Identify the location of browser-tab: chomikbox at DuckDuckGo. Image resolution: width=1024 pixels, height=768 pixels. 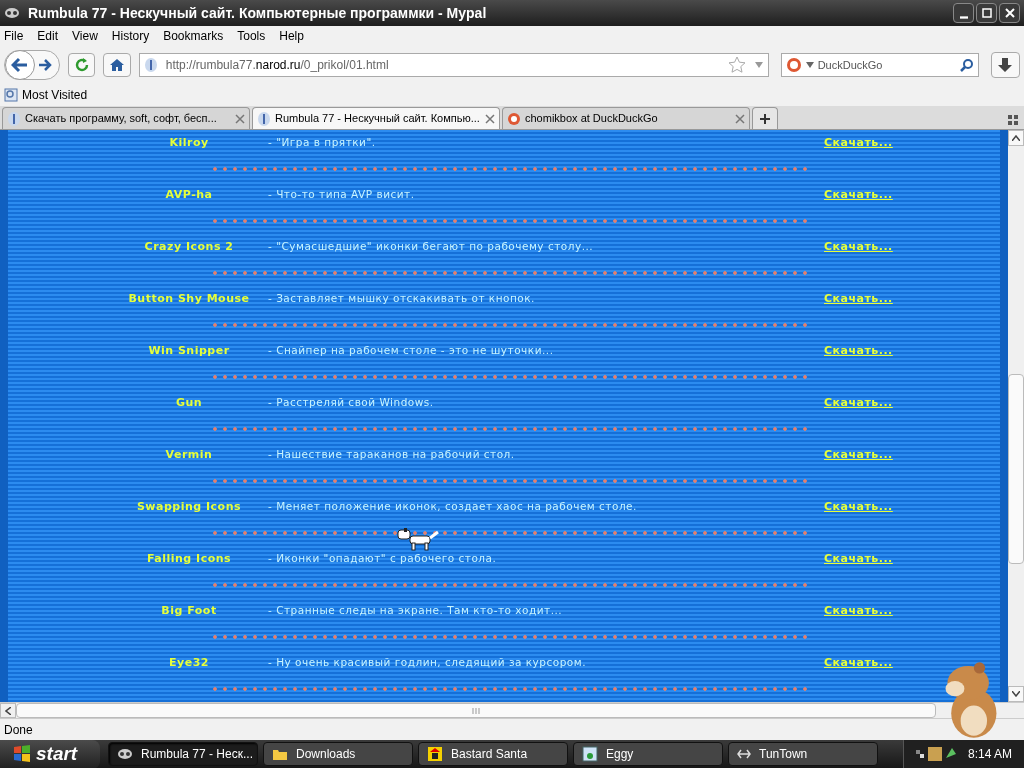
(626, 118).